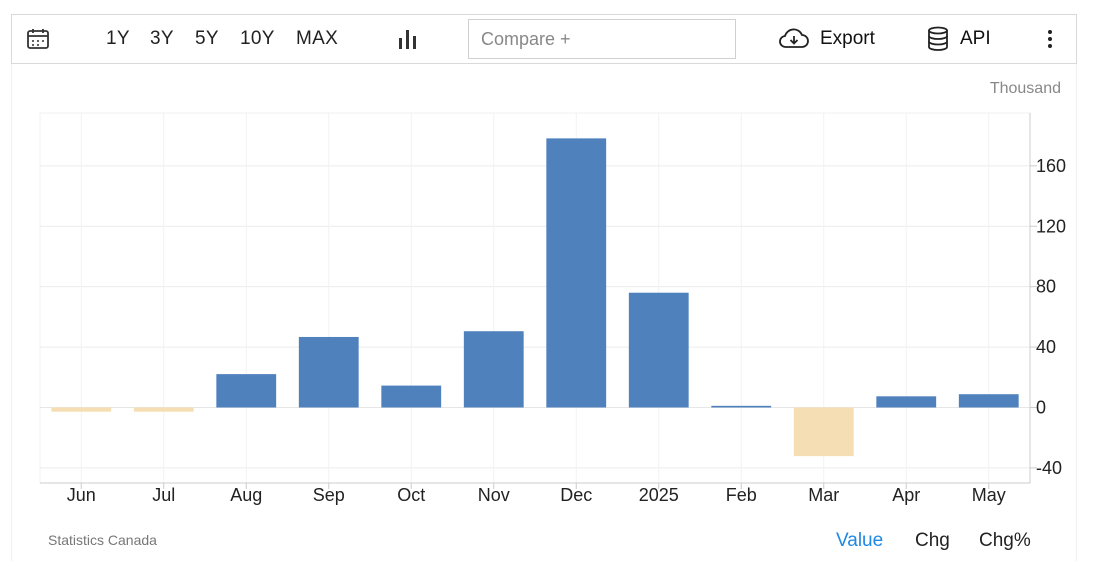 The width and height of the screenshot is (1095, 561). I want to click on x-tick-label: 2025, so click(659, 495).